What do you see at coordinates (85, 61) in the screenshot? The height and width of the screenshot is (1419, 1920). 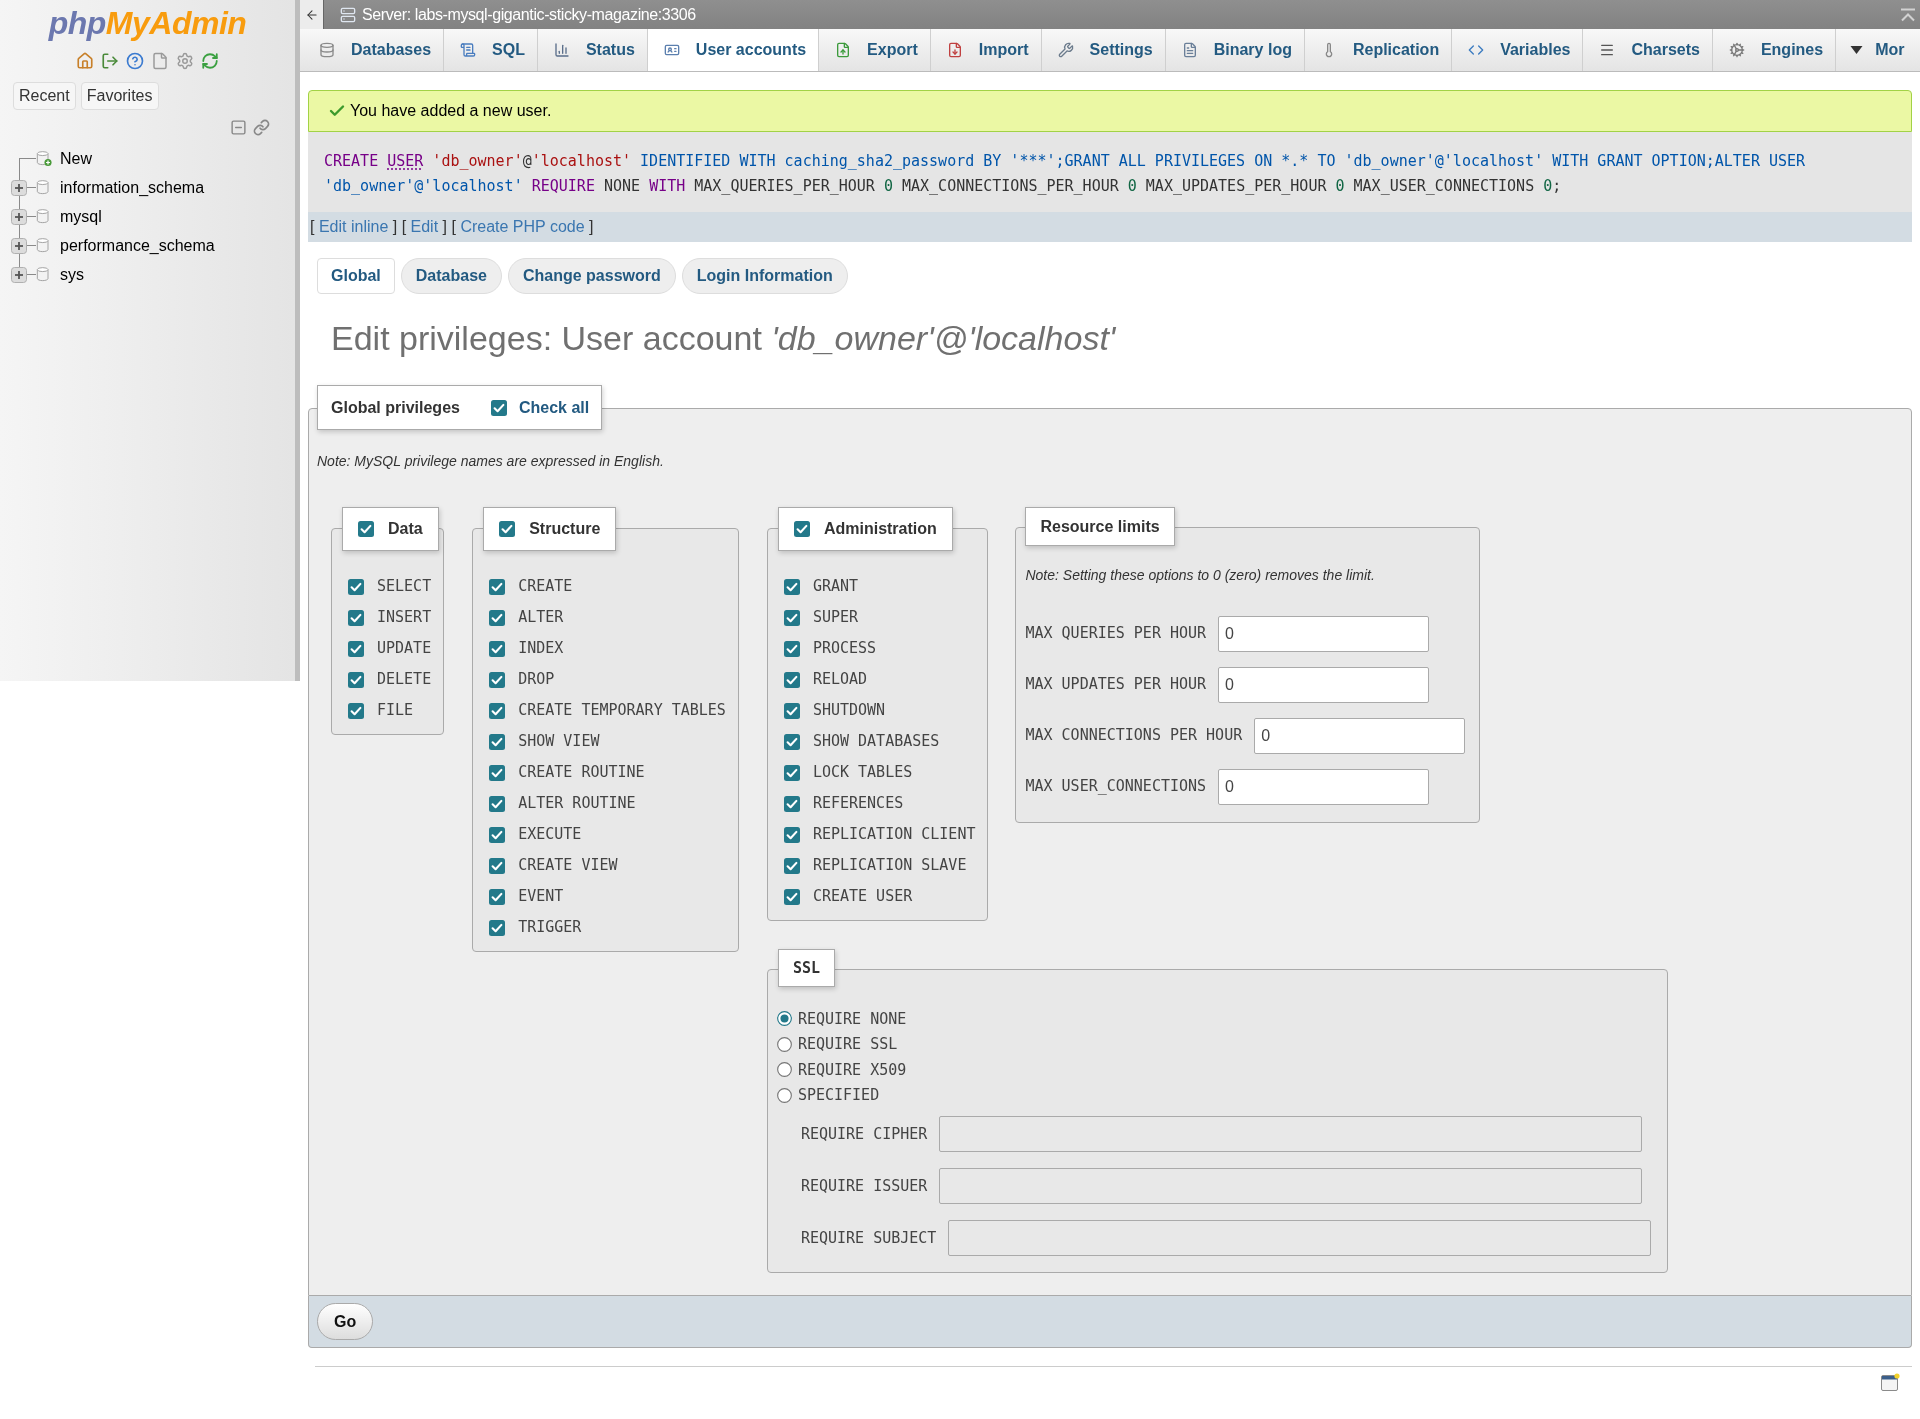 I see `home-icon` at bounding box center [85, 61].